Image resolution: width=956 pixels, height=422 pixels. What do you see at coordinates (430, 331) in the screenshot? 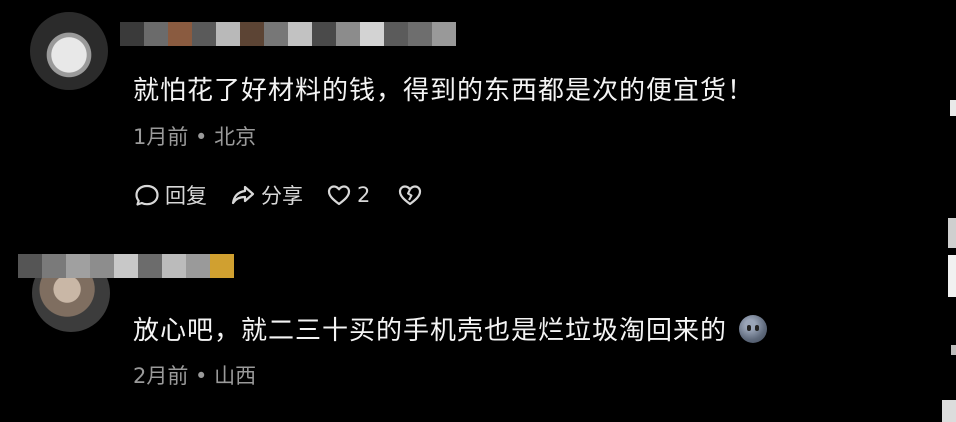
I see `comment-text-body: 放心吧，就二三十买的手机壳也是烂垃圾淘回来的` at bounding box center [430, 331].